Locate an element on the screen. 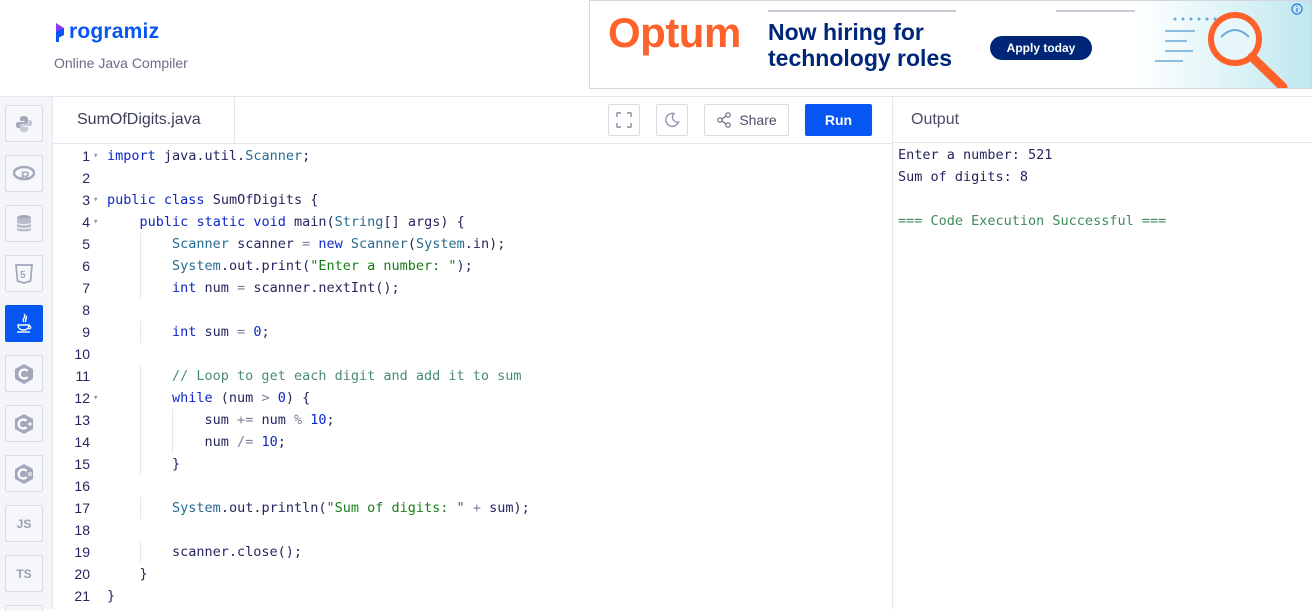 The width and height of the screenshot is (1312, 611). language-cpp-button is located at coordinates (24, 423).